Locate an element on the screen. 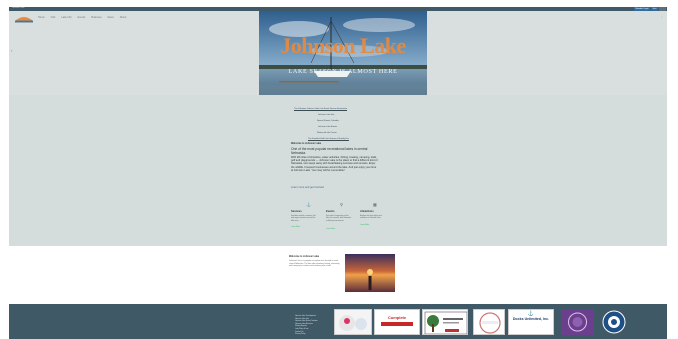 The image size is (678, 339). sponsor-name-complete: Complete is located at coordinates (397, 317).